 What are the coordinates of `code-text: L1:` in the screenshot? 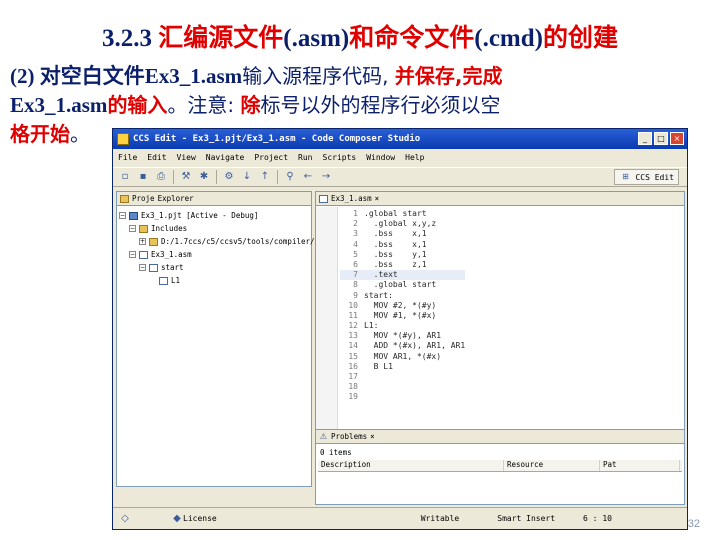 It's located at (371, 326).